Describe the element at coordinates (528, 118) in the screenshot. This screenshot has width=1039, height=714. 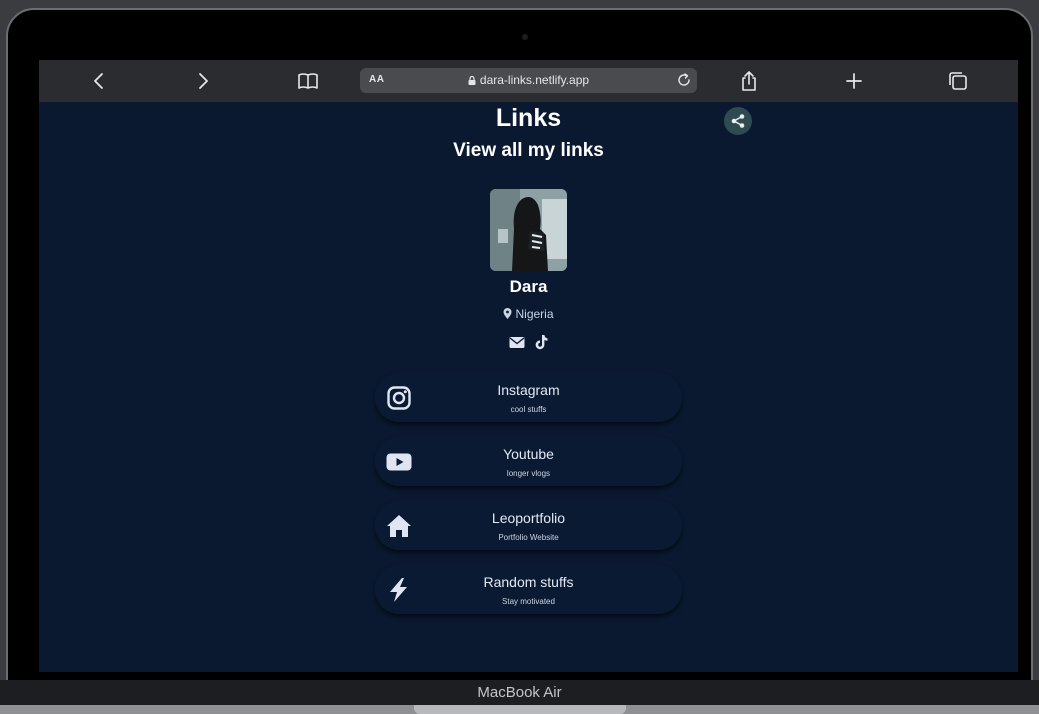
I see `page-title: Links` at that location.